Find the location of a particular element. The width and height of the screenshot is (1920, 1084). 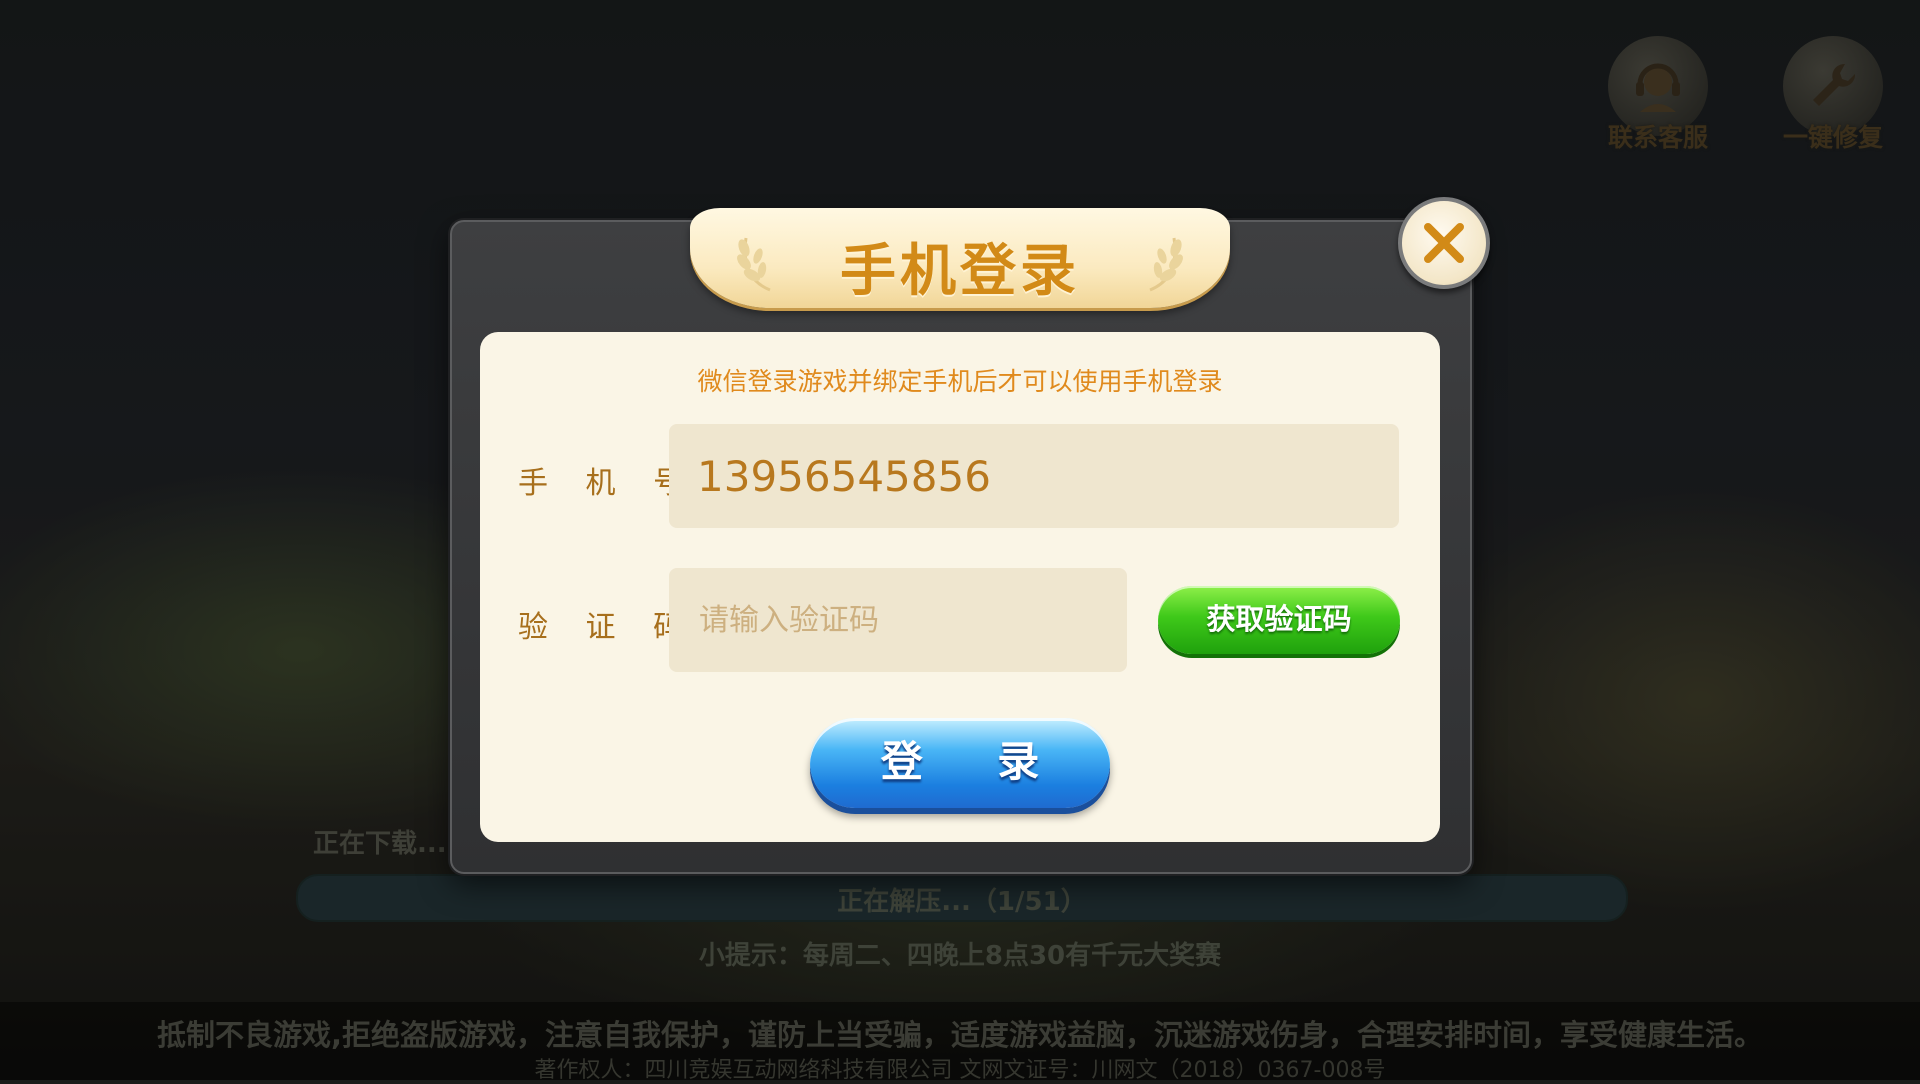

close-button is located at coordinates (1444, 243).